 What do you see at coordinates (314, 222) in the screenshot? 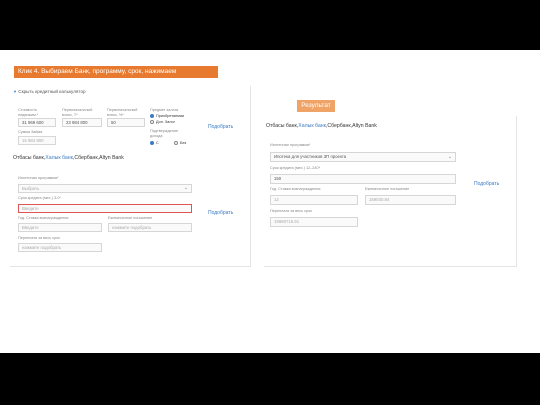
I see `overpay-output-result: 19969715.91` at bounding box center [314, 222].